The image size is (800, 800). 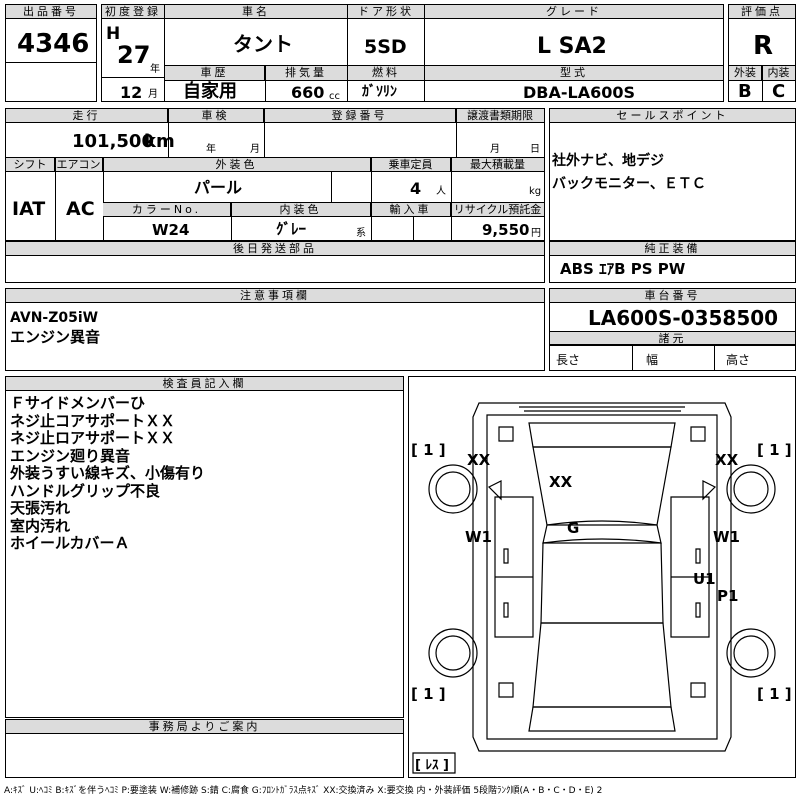 I want to click on sales-line-2: バックモニター、ＥＴＣ, so click(x=629, y=184).